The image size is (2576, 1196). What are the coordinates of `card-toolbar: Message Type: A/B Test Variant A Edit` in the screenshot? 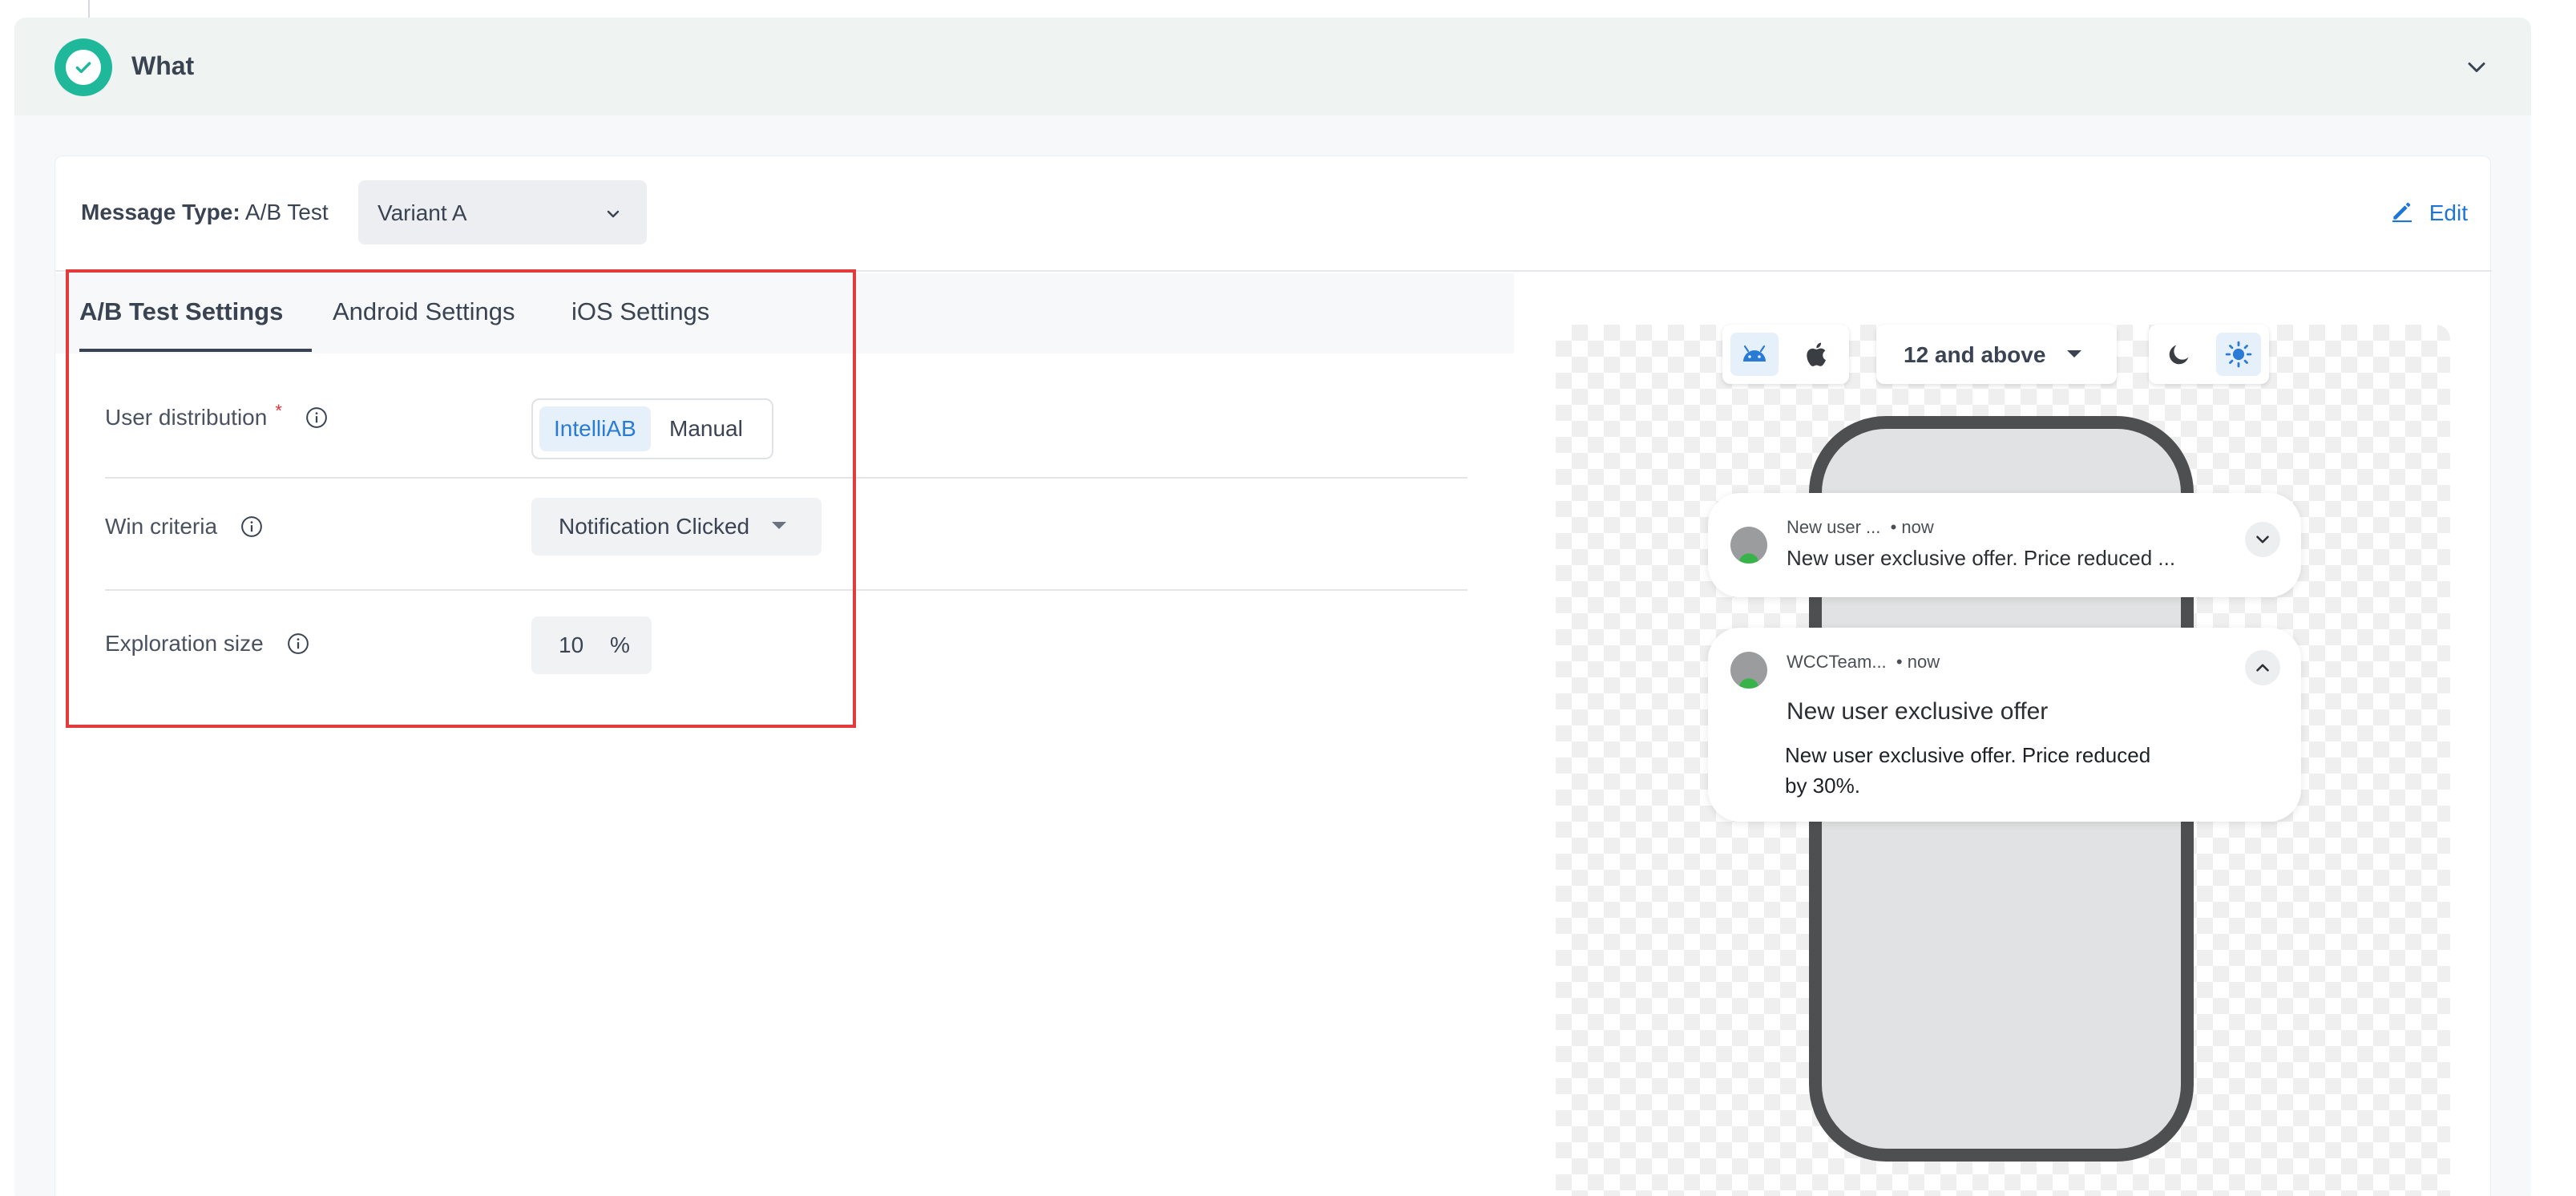 It's located at (1274, 214).